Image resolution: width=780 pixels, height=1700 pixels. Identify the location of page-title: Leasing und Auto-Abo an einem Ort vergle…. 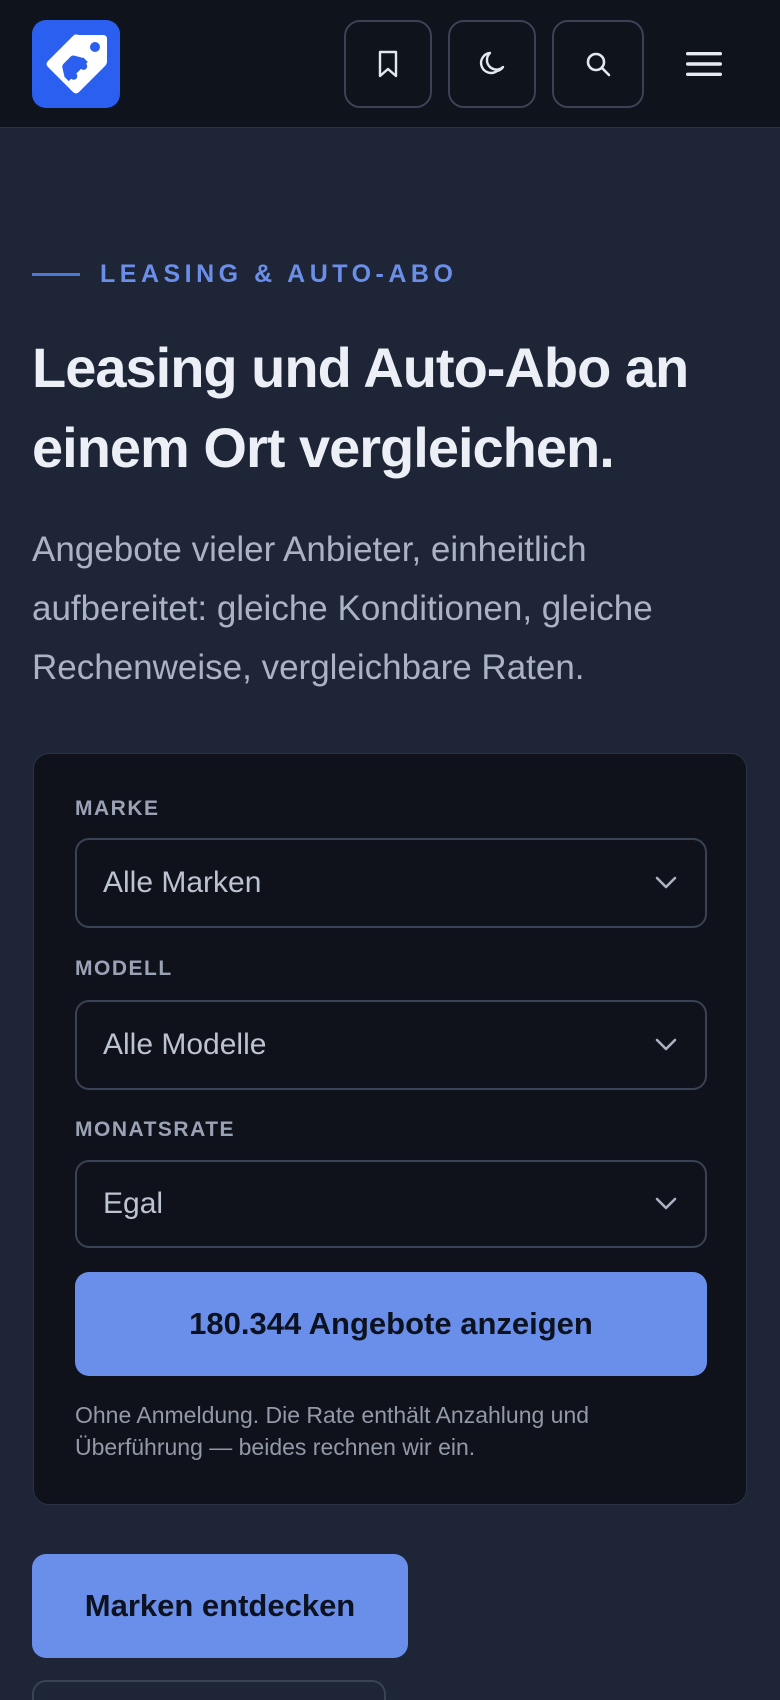
(360, 407).